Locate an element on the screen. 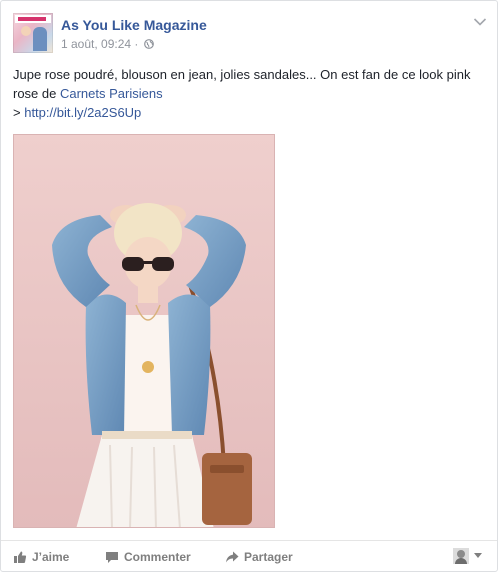  share-button: Partager is located at coordinates (259, 557).